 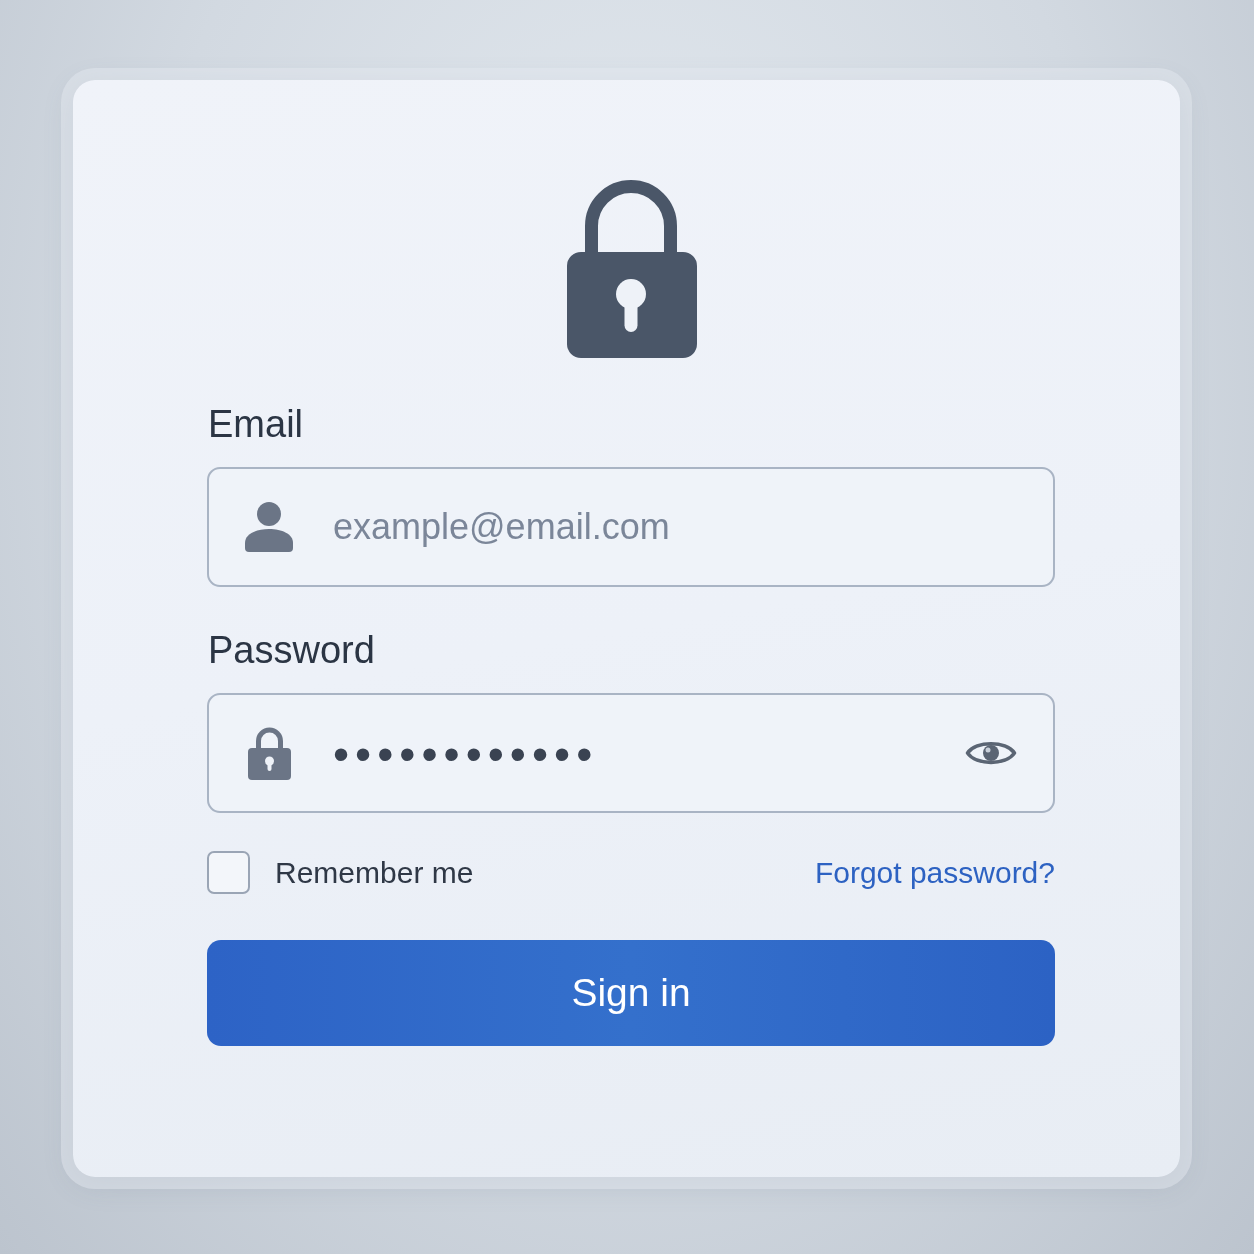 I want to click on email-field: example@email.com, so click(x=631, y=527).